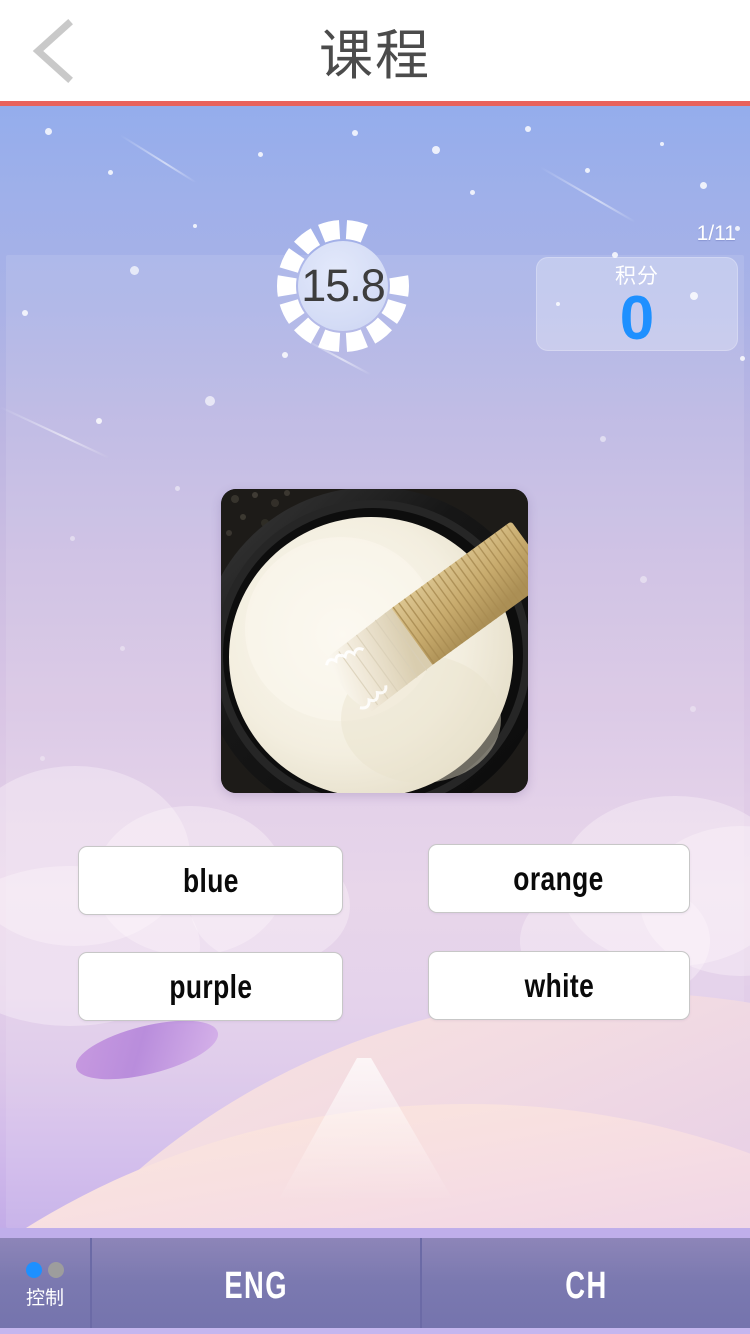 This screenshot has width=750, height=1334. I want to click on bottom-nav: 控制 ENG CH, so click(375, 1286).